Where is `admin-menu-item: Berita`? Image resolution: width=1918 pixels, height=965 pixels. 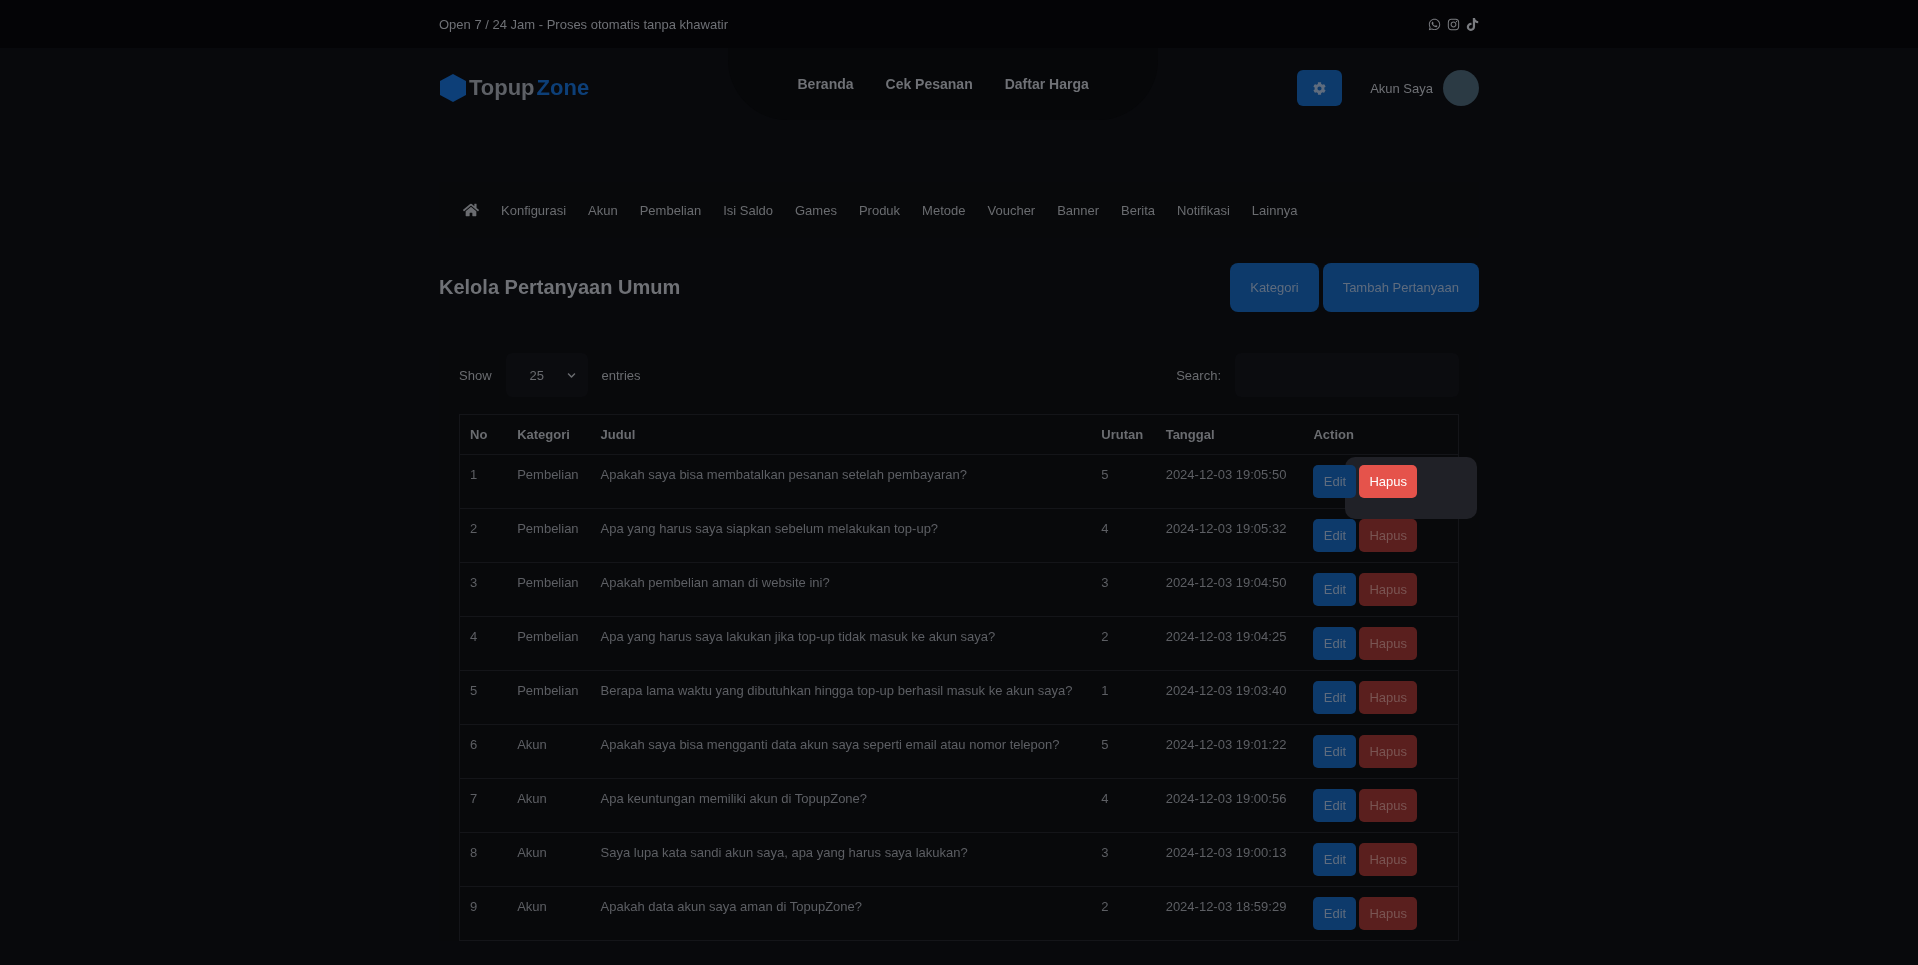 admin-menu-item: Berita is located at coordinates (1138, 210).